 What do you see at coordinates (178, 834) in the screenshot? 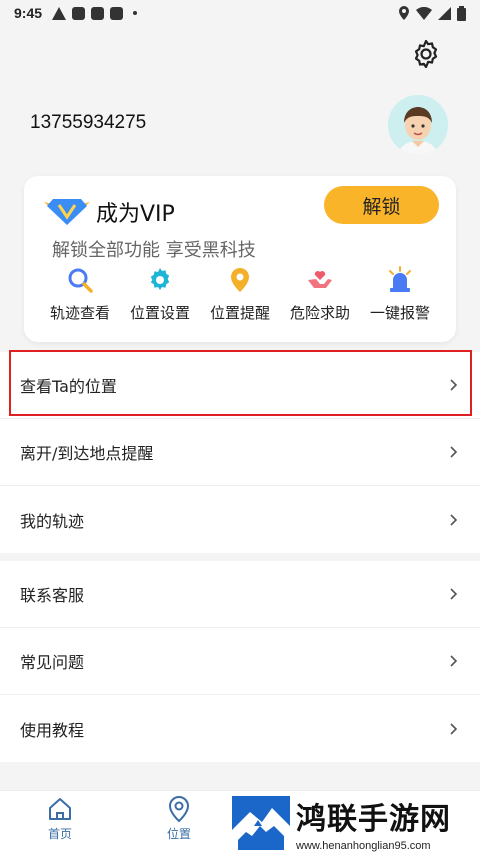
I see `tab-label: 位置` at bounding box center [178, 834].